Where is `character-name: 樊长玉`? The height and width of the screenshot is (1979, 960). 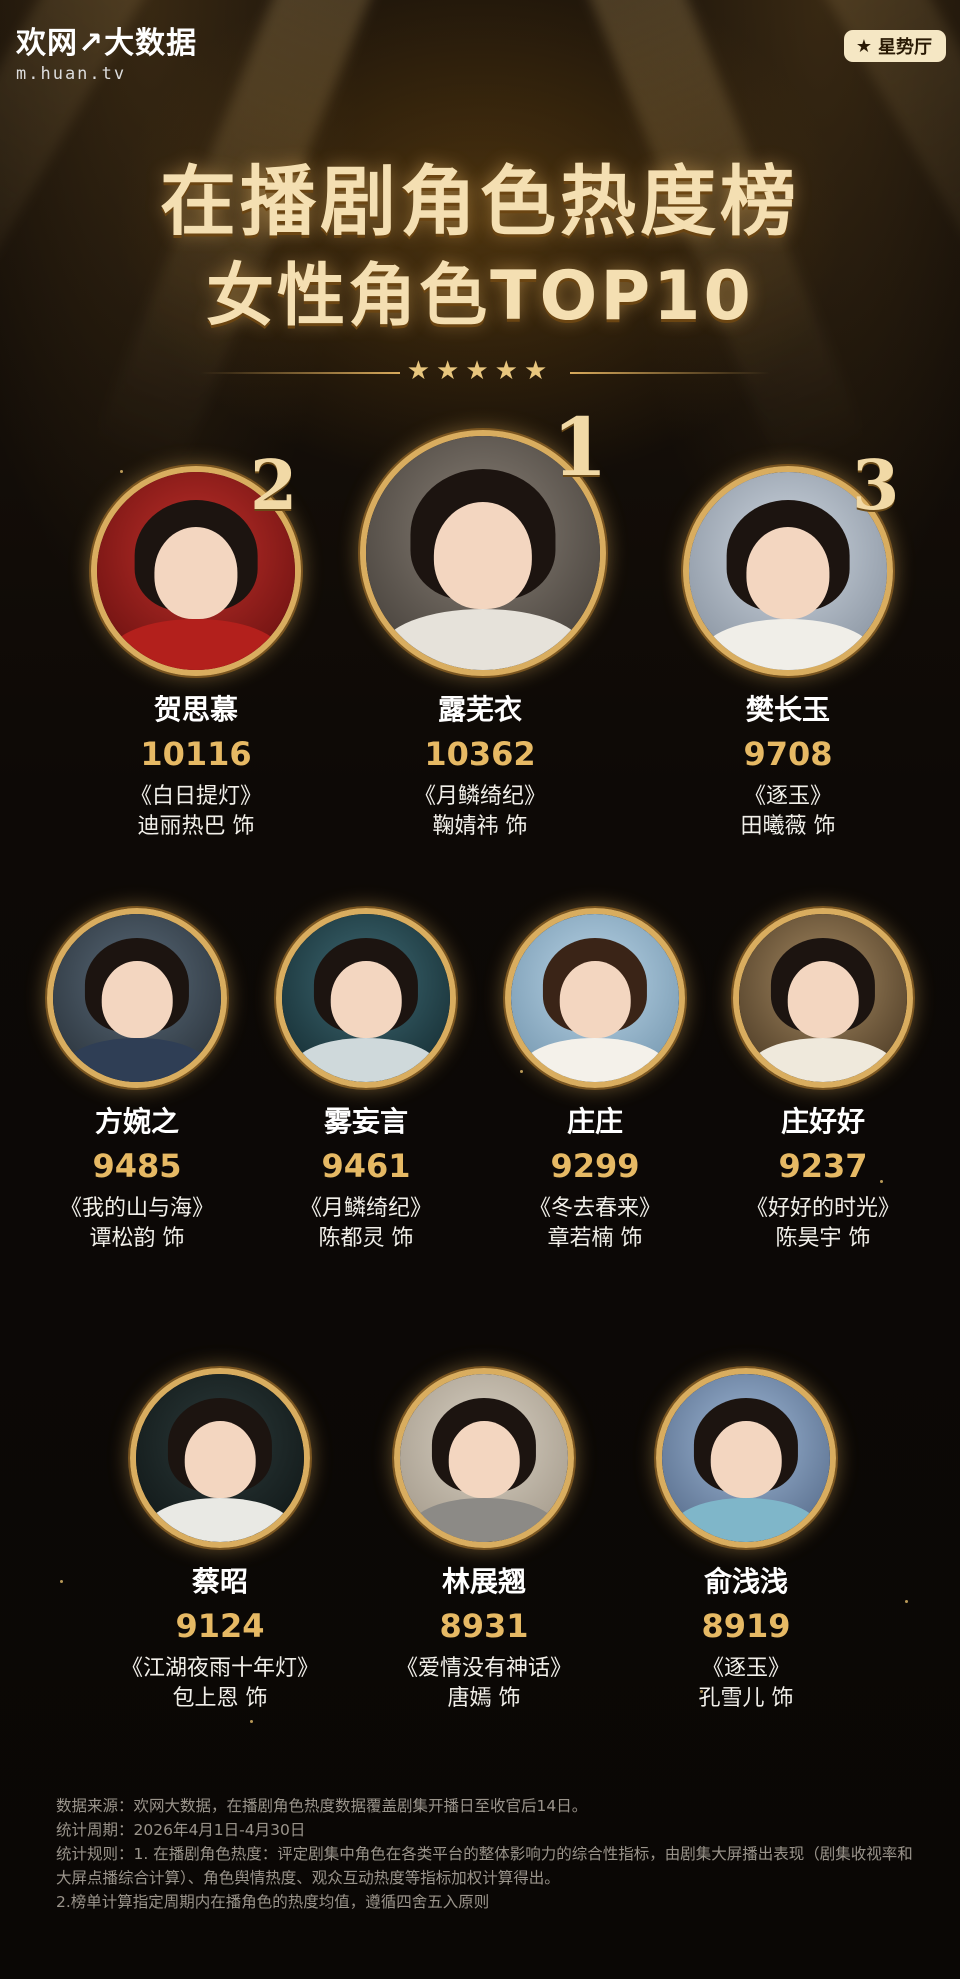
character-name: 樊长玉 is located at coordinates (787, 709).